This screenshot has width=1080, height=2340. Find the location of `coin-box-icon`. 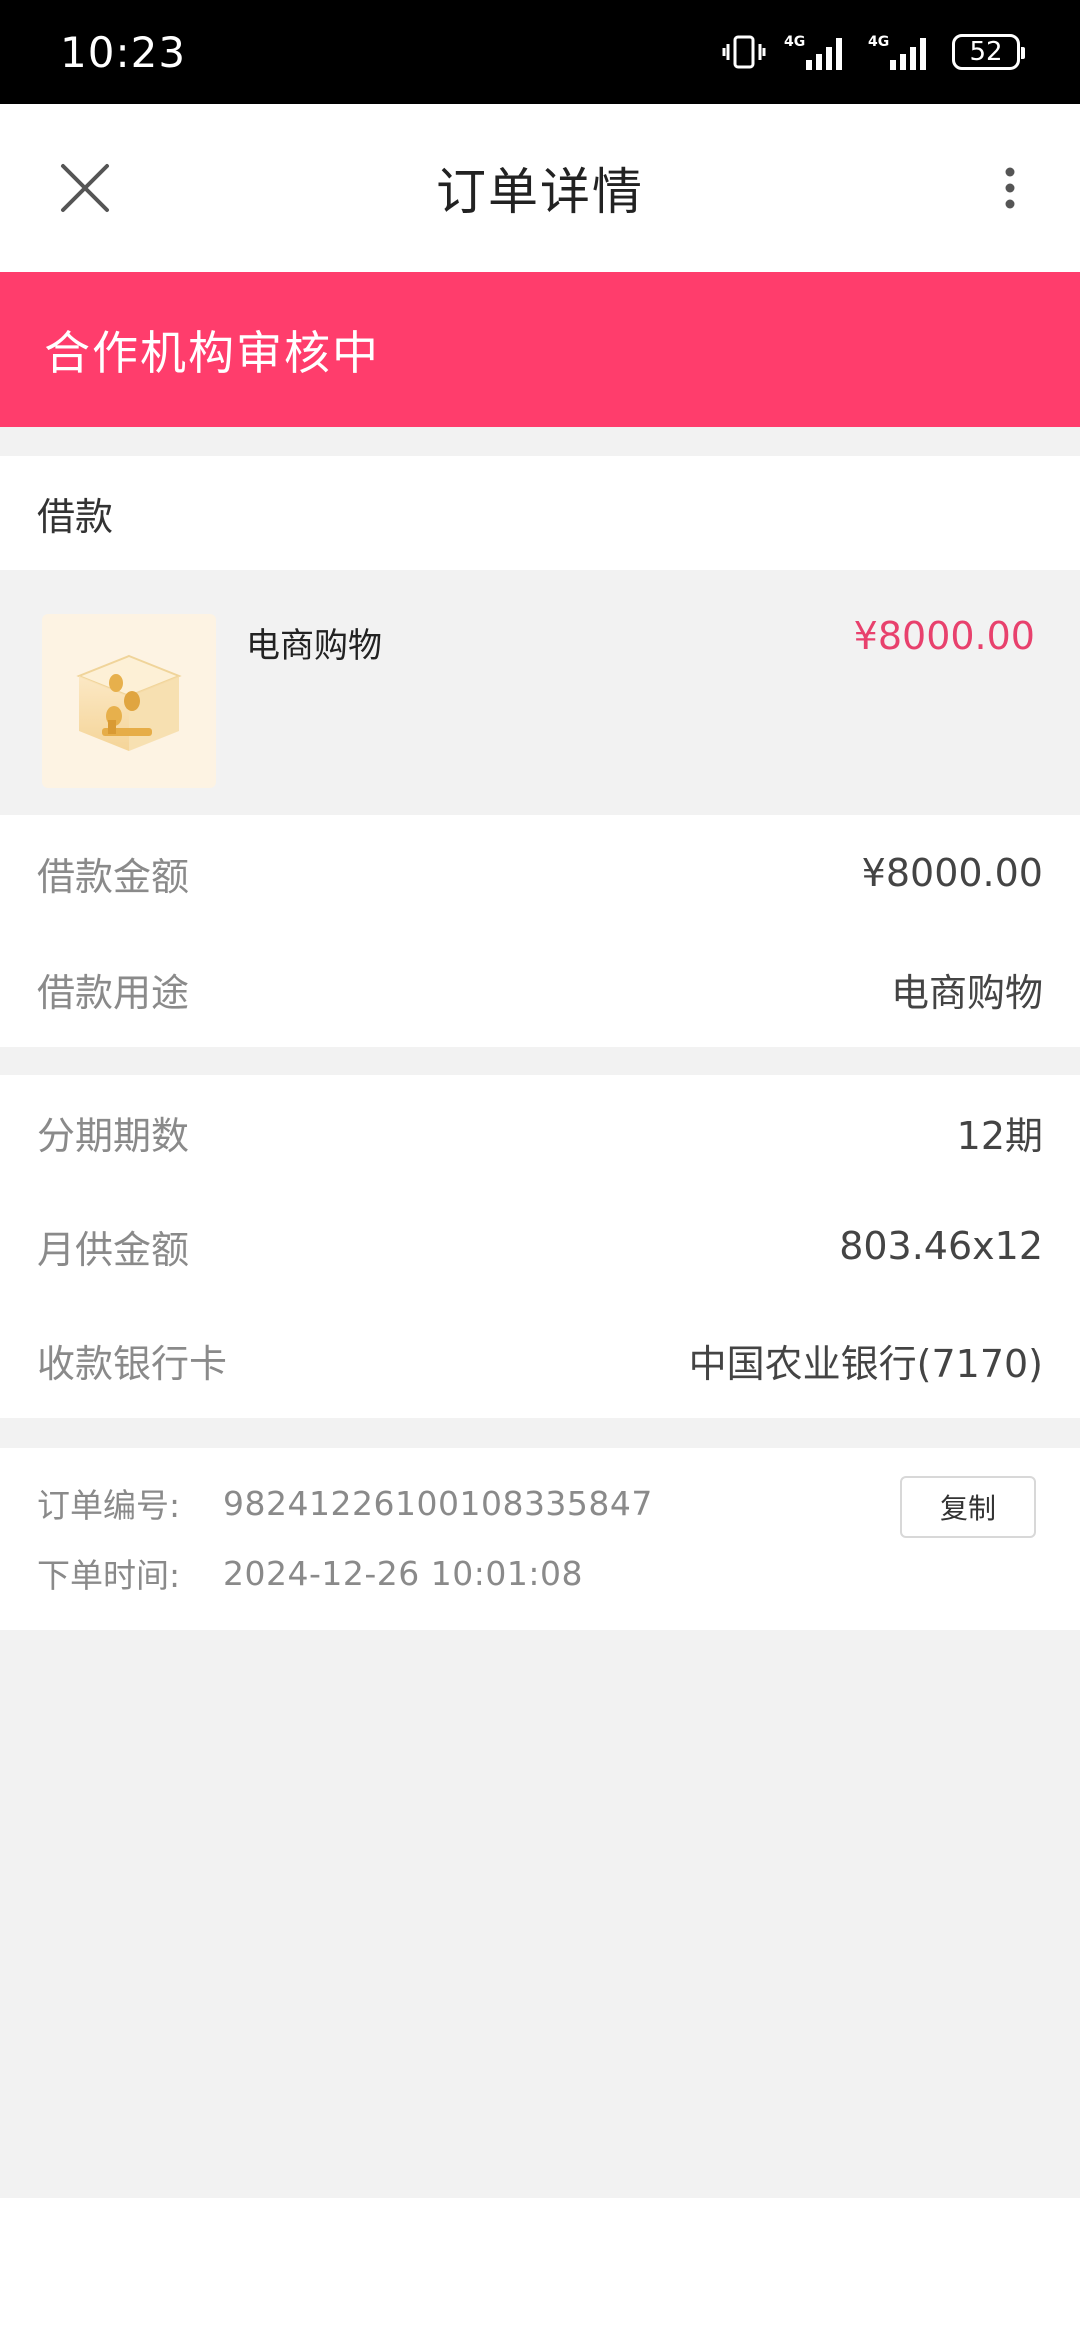

coin-box-icon is located at coordinates (129, 702).